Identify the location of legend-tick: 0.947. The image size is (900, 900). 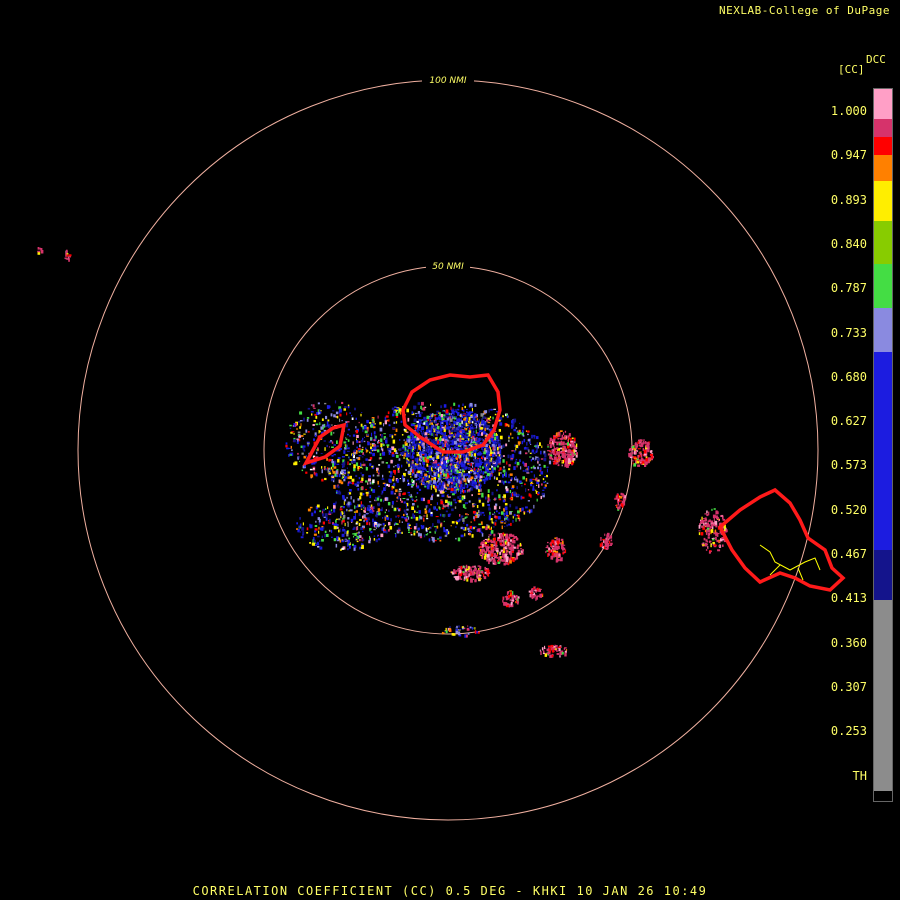
(848, 155).